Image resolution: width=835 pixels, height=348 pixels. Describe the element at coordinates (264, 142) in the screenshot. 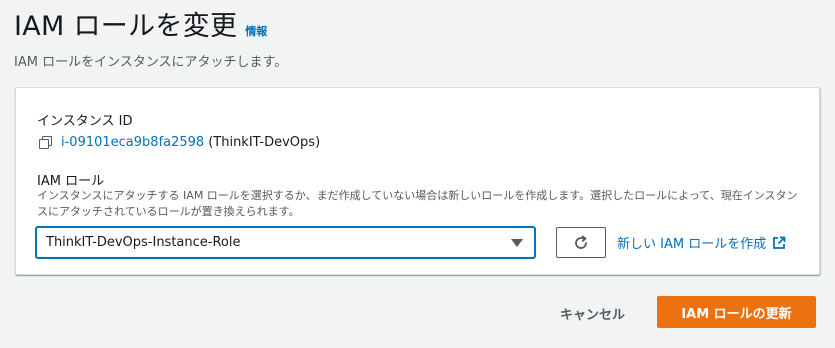

I see `instance-name: (ThinkIT-DevOps)` at that location.